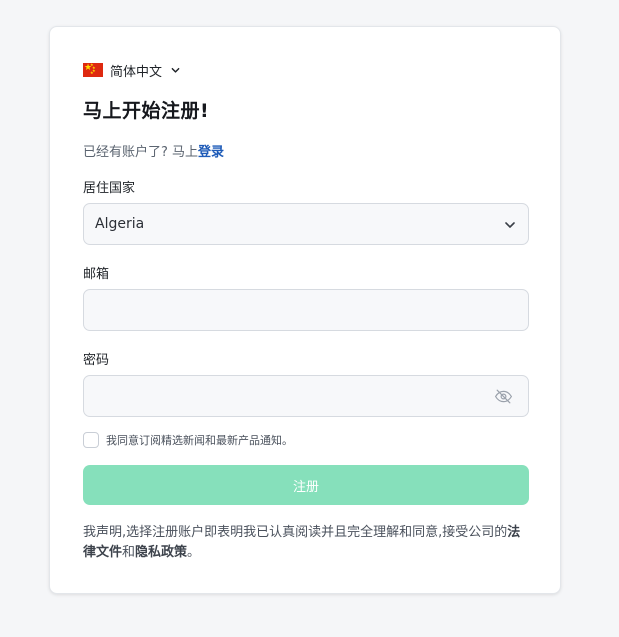  Describe the element at coordinates (109, 188) in the screenshot. I see `country-label: 居住国家` at that location.